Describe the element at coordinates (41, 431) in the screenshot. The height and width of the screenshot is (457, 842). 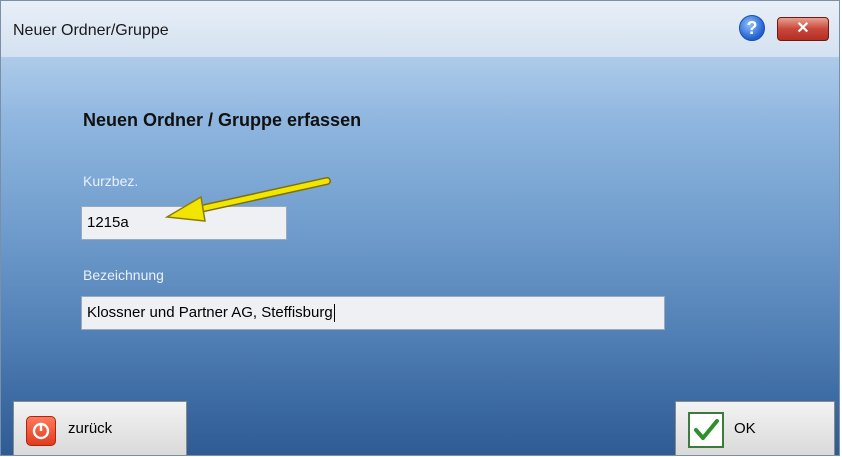
I see `power-icon` at that location.